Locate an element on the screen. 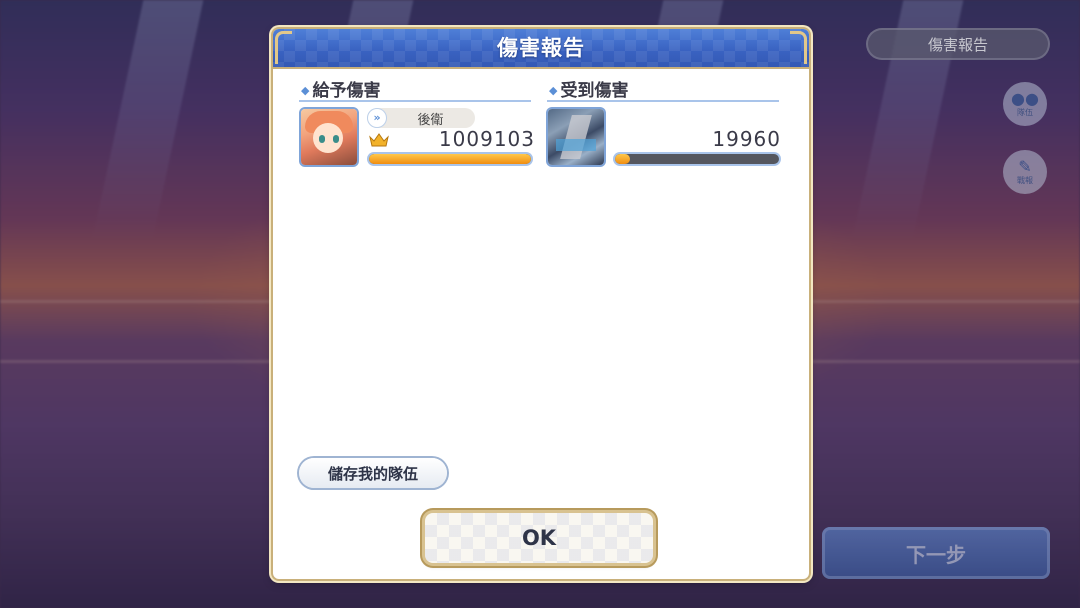  received-damage-value: 19960 is located at coordinates (746, 139).